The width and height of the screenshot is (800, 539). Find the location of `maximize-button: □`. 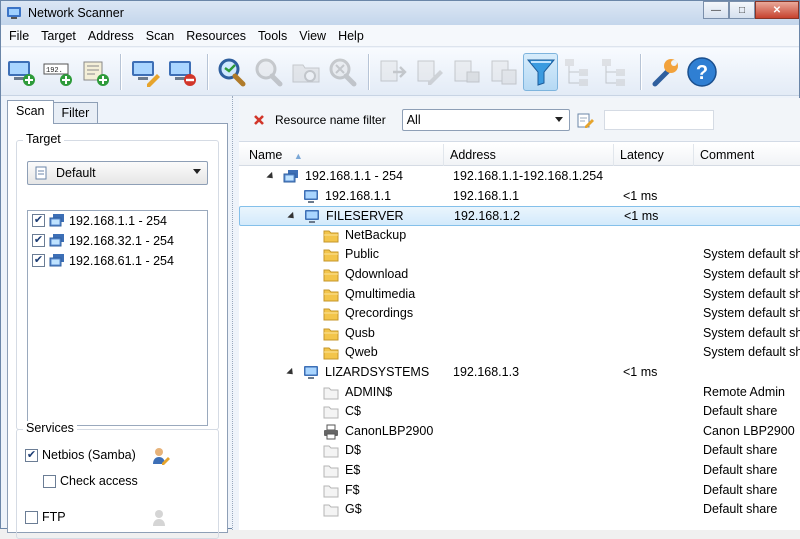

maximize-button: □ is located at coordinates (742, 10).